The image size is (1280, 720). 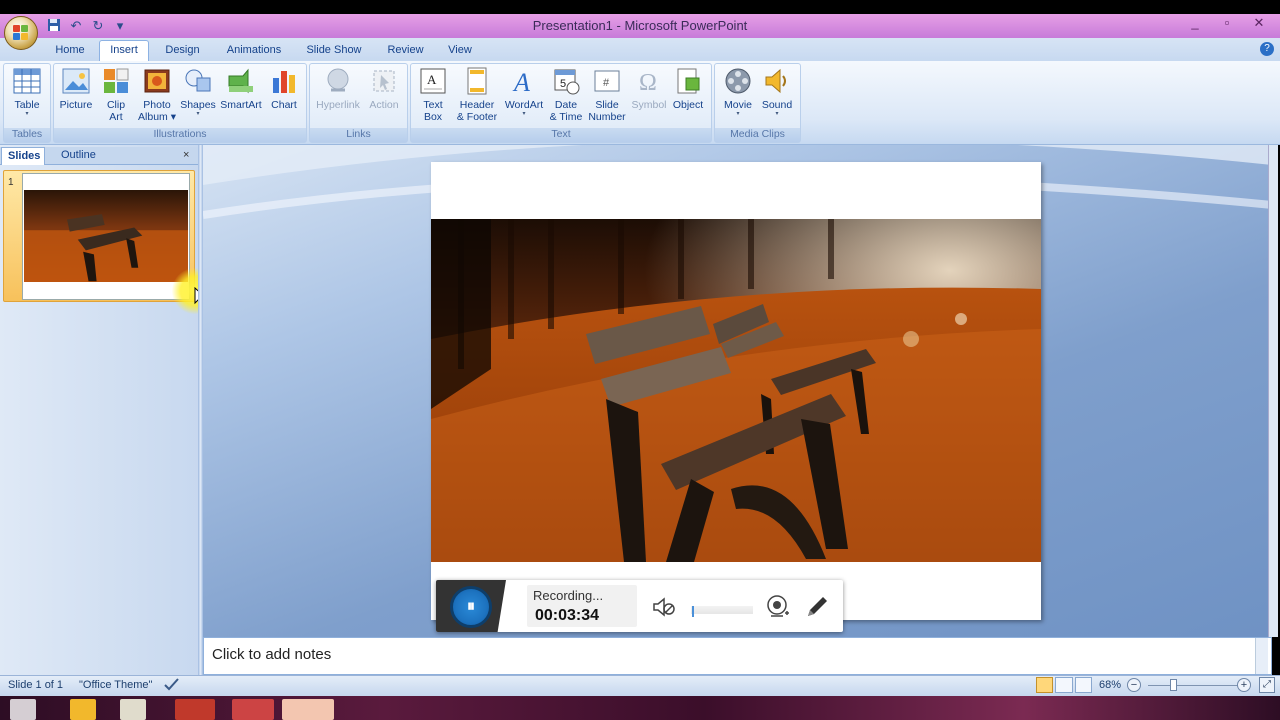 I want to click on table-label: Table, so click(x=27, y=105).